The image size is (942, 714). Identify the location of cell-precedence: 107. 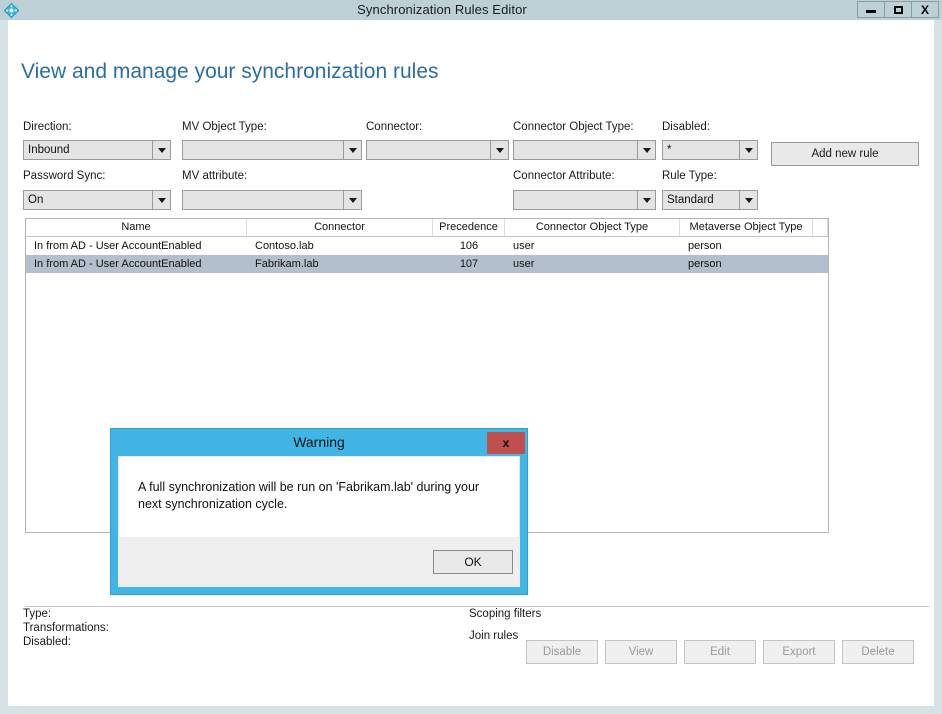
(469, 264).